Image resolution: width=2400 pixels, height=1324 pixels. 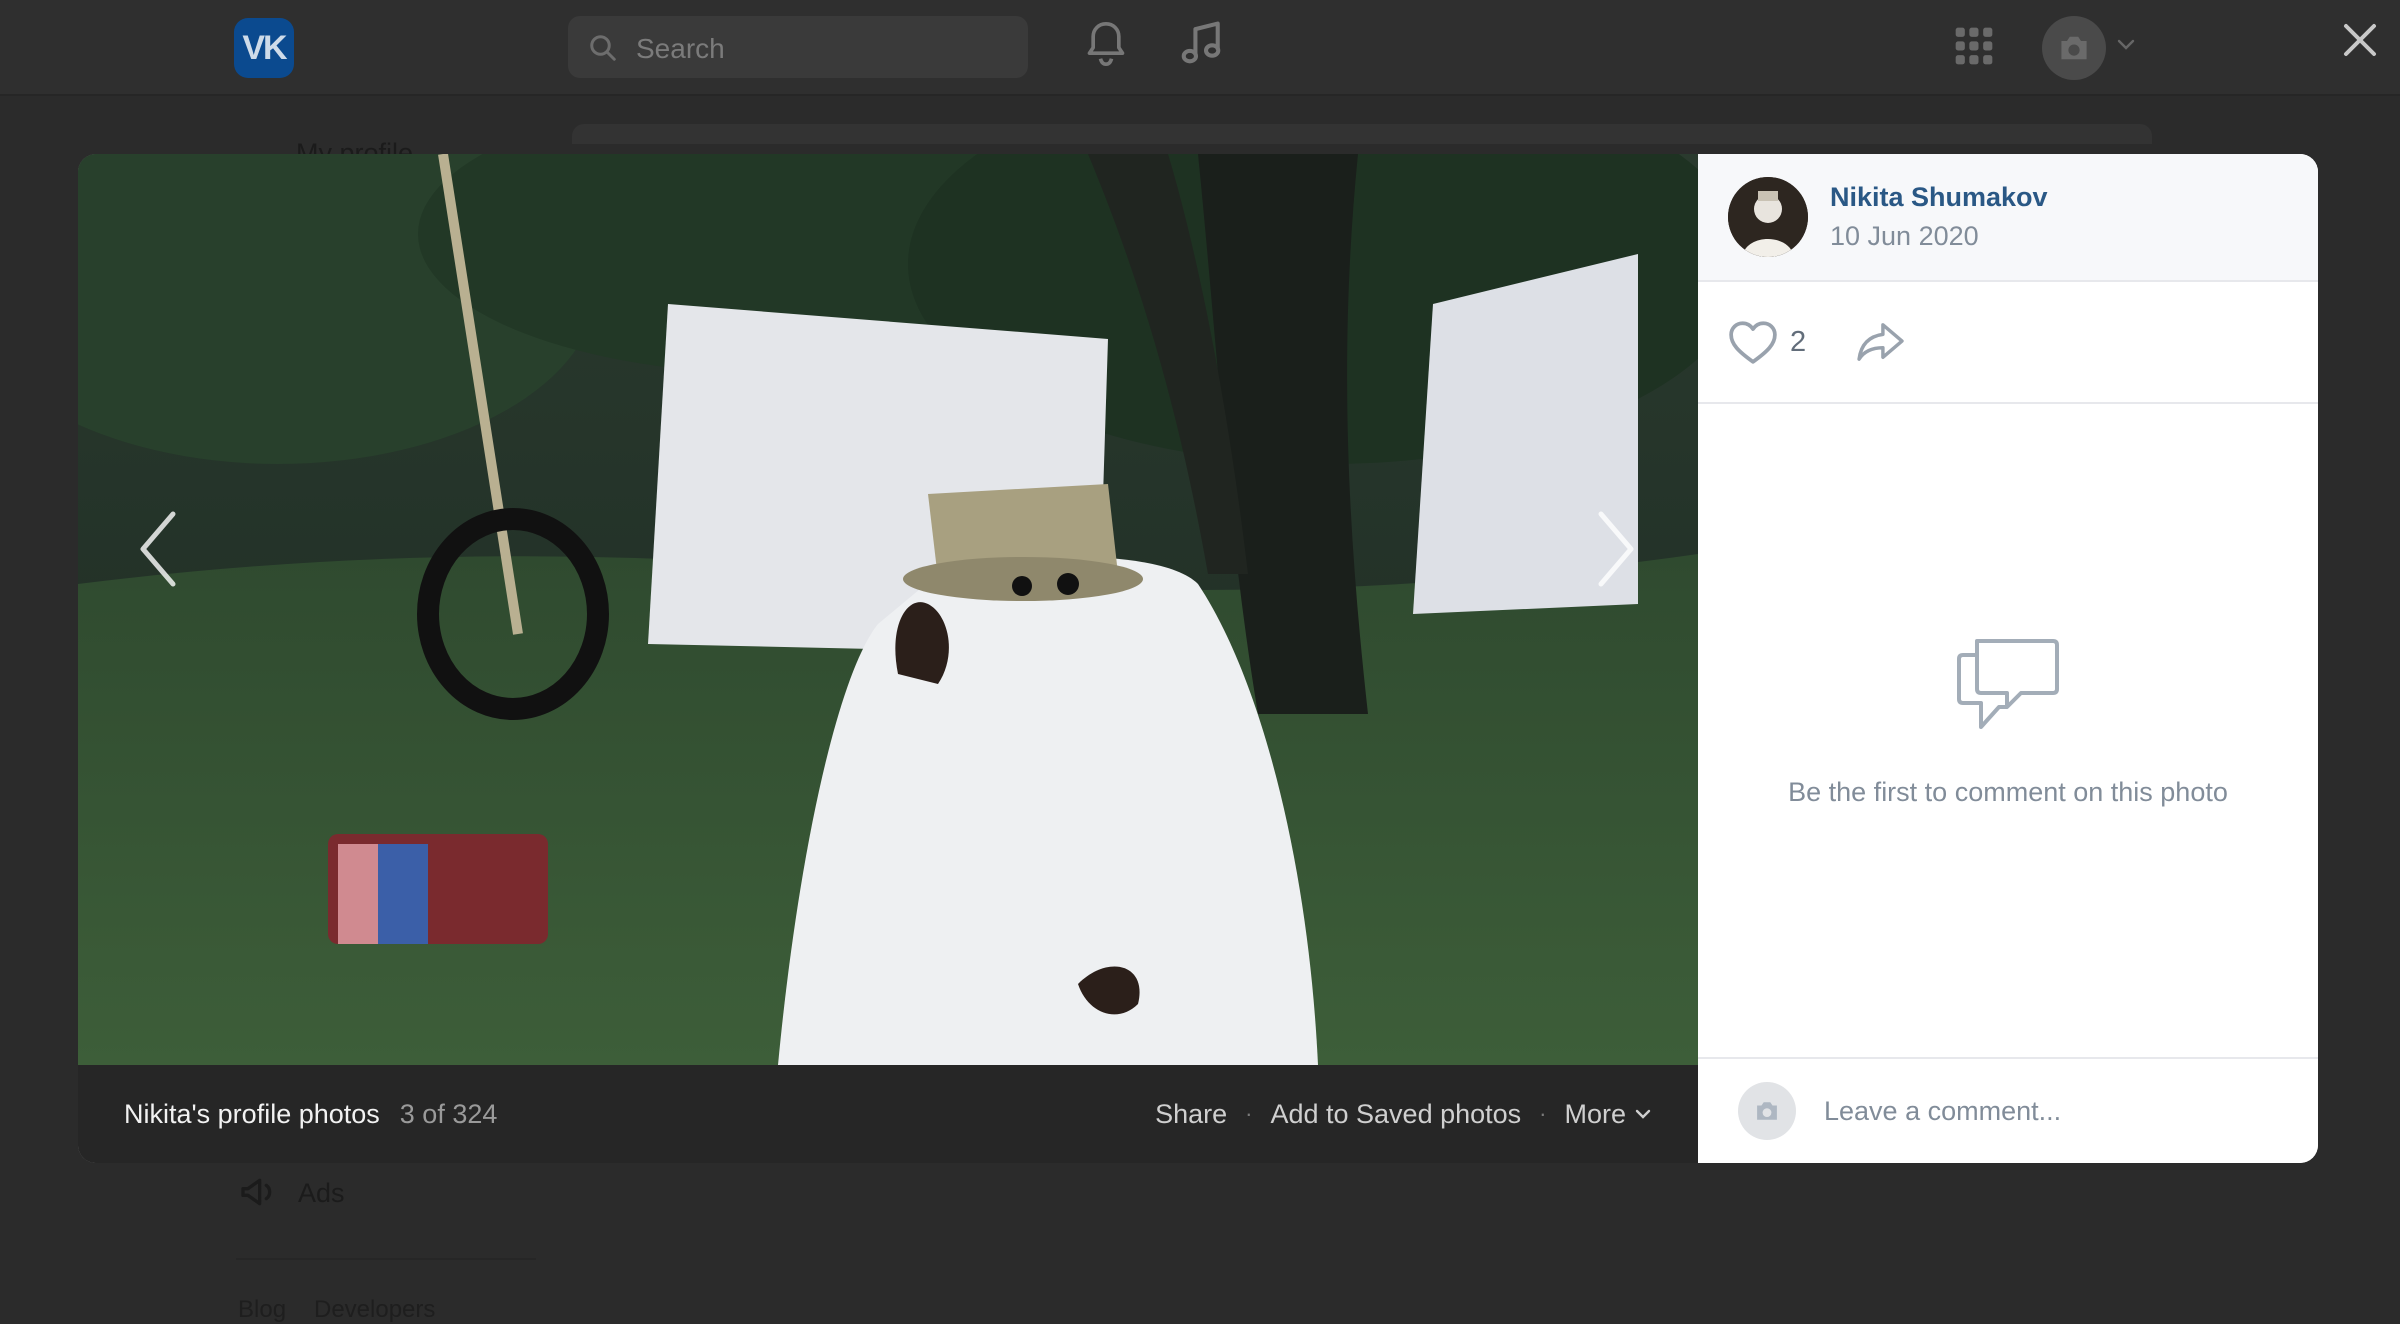 What do you see at coordinates (603, 48) in the screenshot?
I see `search-icon` at bounding box center [603, 48].